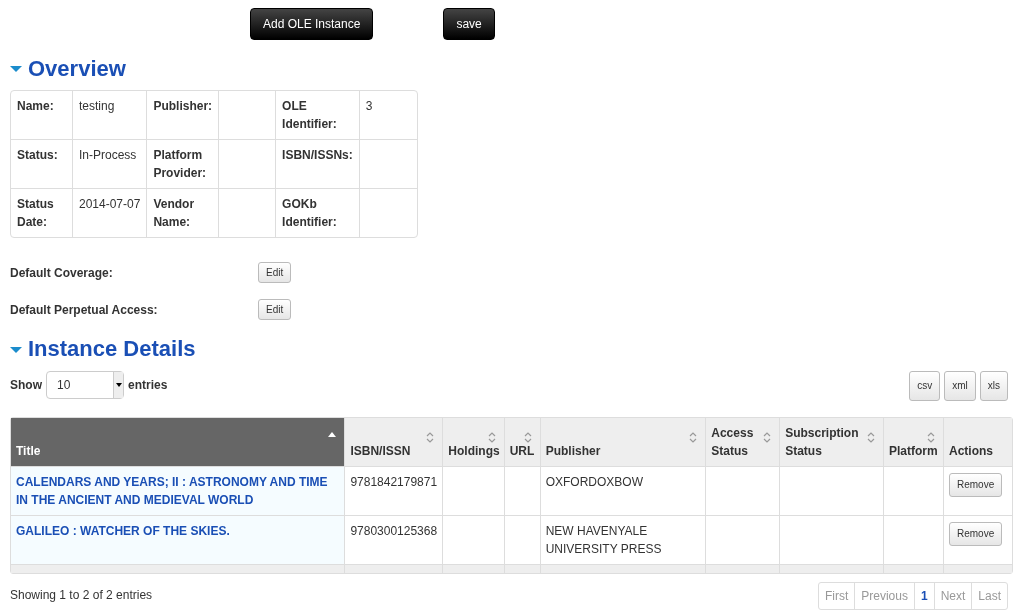 The height and width of the screenshot is (615, 1018). Describe the element at coordinates (42, 116) in the screenshot. I see `field-label: Name:` at that location.